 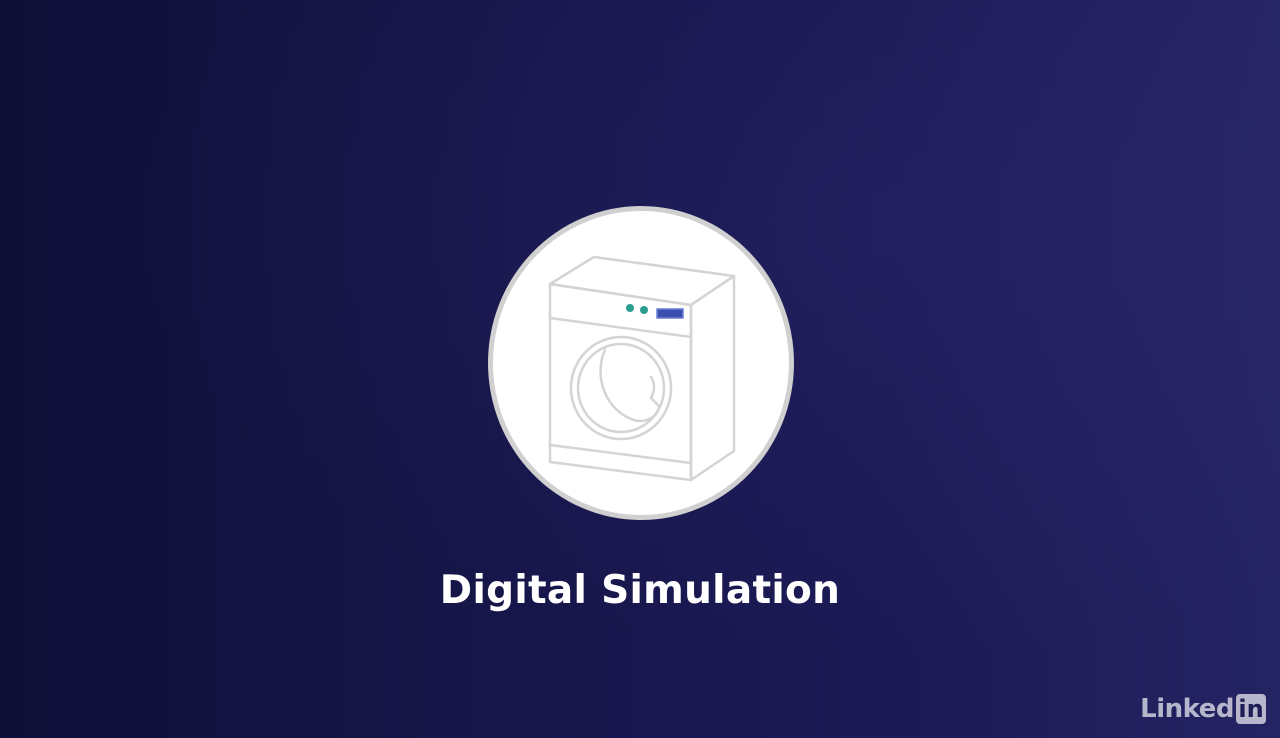 What do you see at coordinates (1187, 709) in the screenshot?
I see `logo-text: Linked` at bounding box center [1187, 709].